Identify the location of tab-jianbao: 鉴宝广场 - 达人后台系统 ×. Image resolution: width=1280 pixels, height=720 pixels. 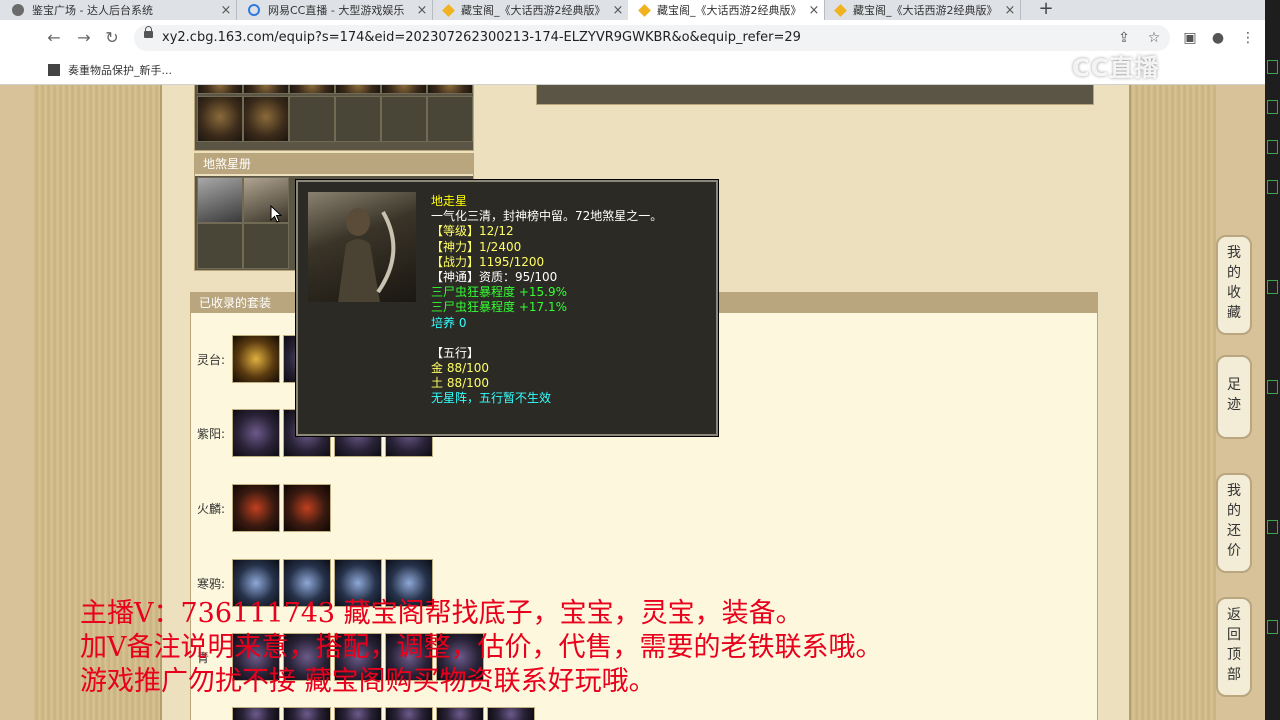
(118, 10).